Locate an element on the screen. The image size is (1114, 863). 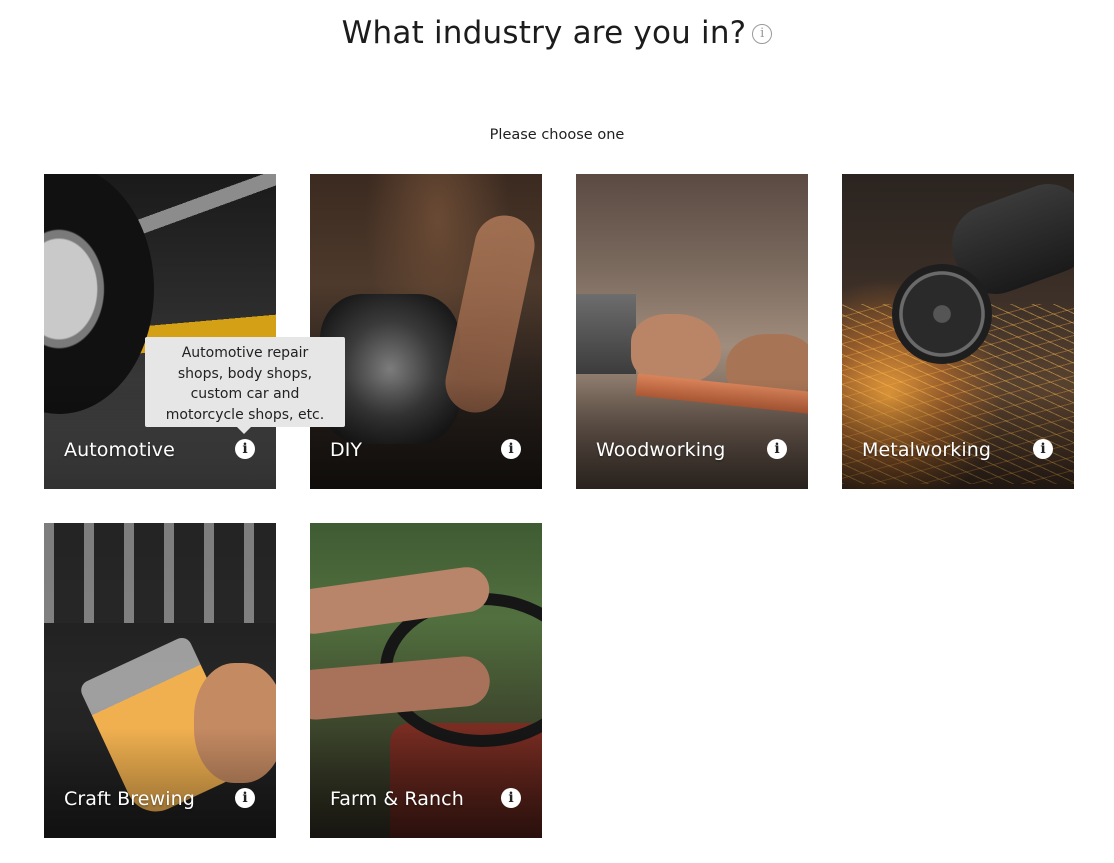
card-label: DIY is located at coordinates (346, 450).